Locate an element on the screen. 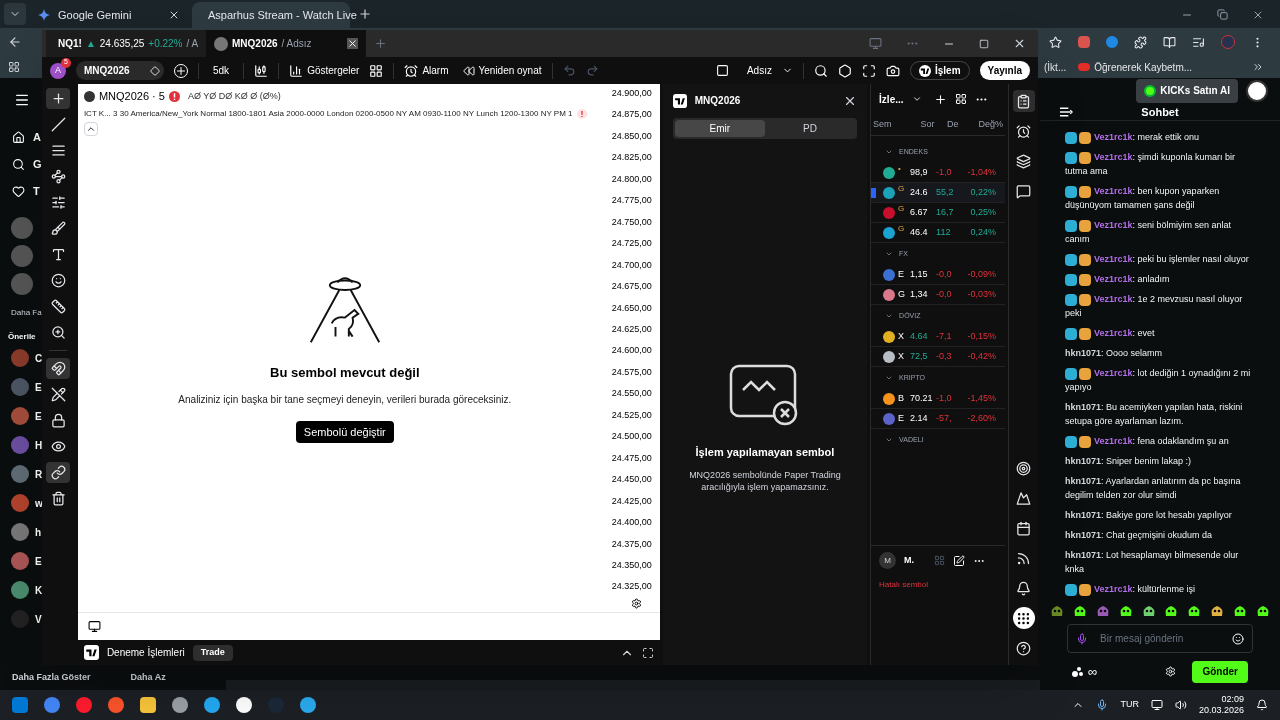 The height and width of the screenshot is (720, 1280). order-tab: Emir is located at coordinates (719, 128).